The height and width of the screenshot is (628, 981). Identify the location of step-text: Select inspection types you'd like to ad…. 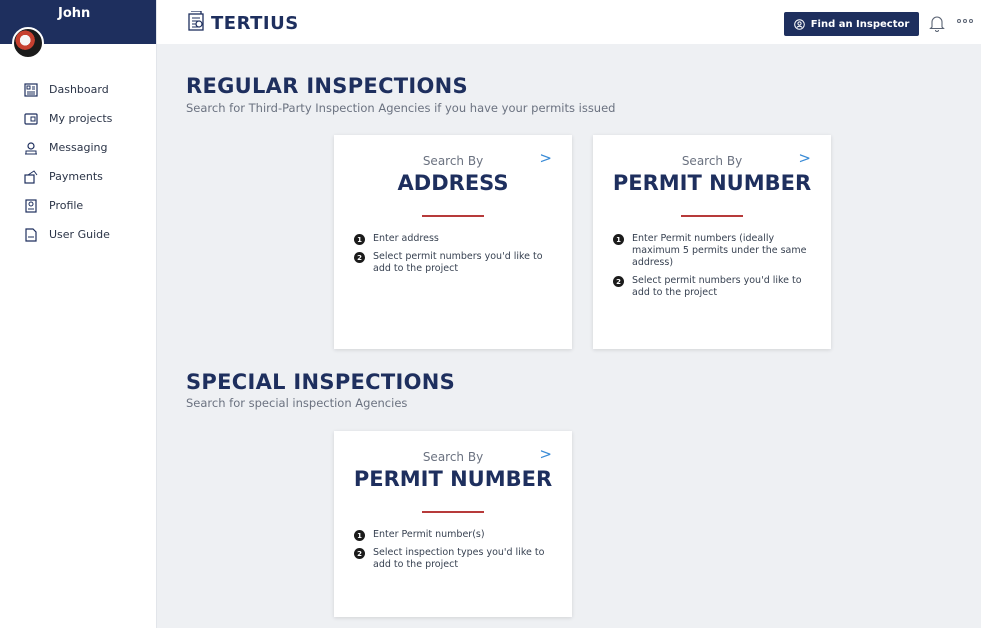
(459, 558).